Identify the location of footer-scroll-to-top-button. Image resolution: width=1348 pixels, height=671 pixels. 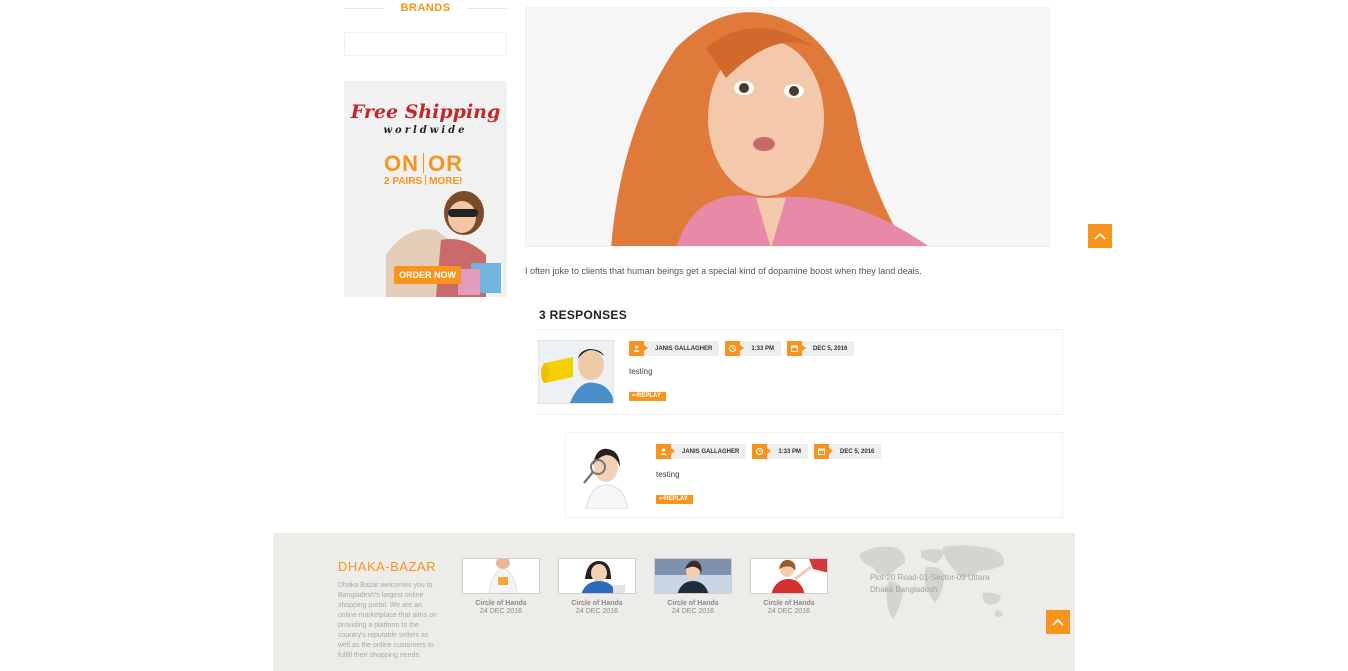
(1058, 622).